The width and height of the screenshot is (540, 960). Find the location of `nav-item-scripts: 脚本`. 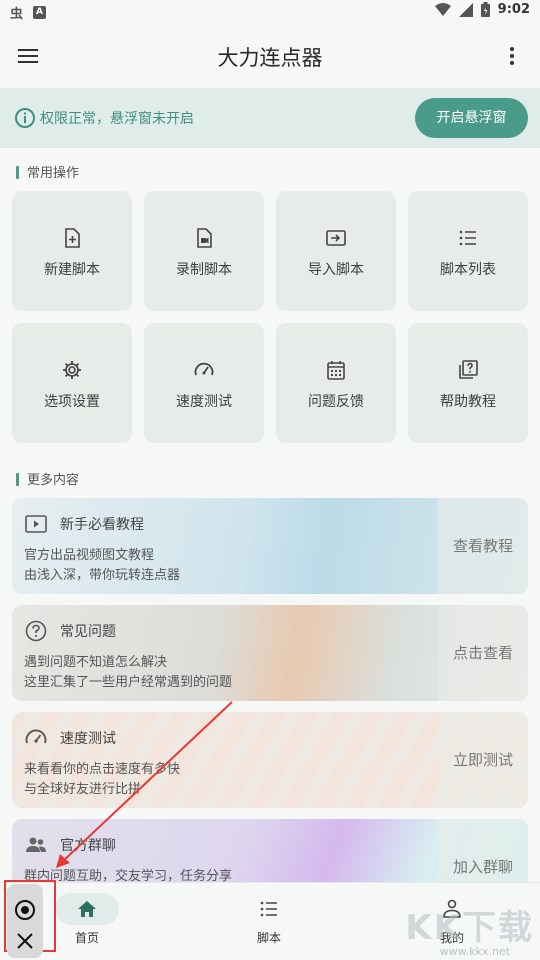

nav-item-scripts: 脚本 is located at coordinates (269, 921).